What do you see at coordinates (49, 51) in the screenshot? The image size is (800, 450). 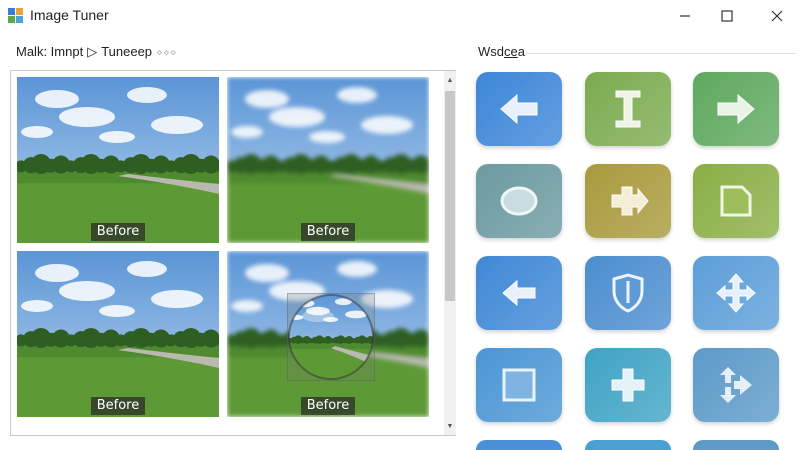 I see `breadcrumb-item: Malk: Imnpt` at bounding box center [49, 51].